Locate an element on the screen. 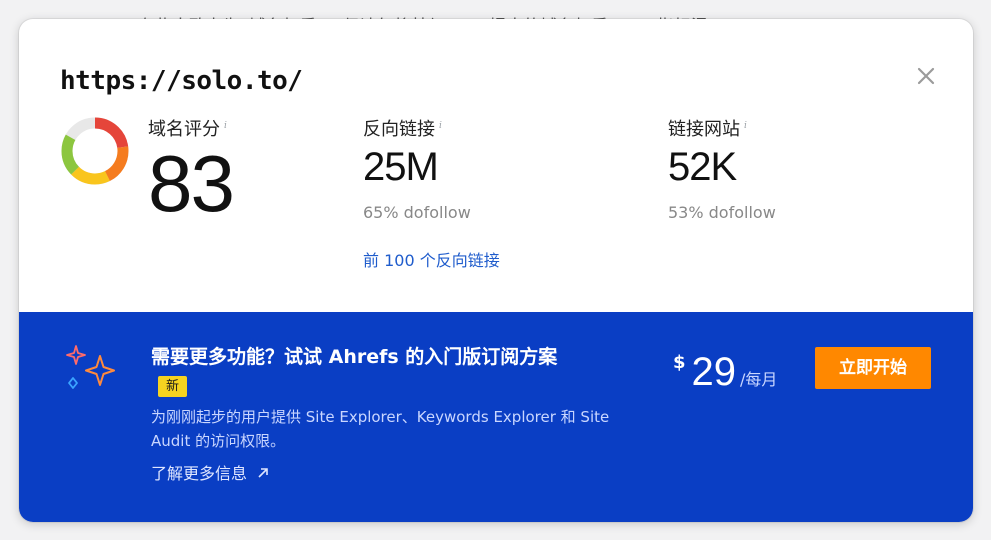  learn-more-link: 了解更多信息 is located at coordinates (210, 472).